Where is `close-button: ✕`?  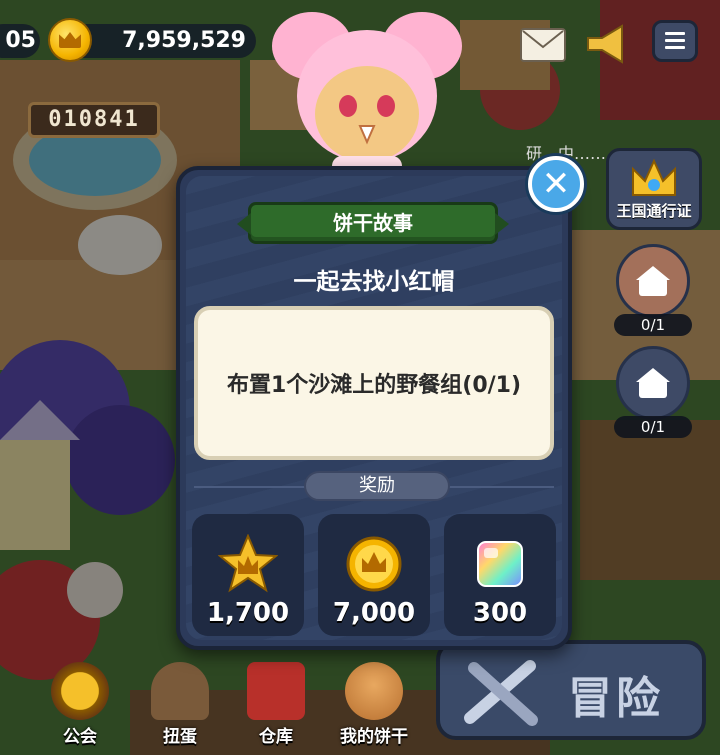
close-button: ✕ is located at coordinates (556, 184).